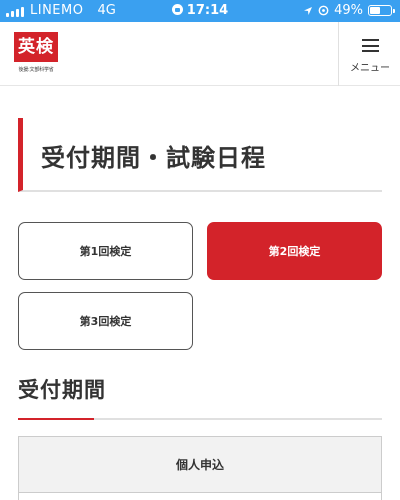 The width and height of the screenshot is (400, 500). I want to click on table-header-cell: 個人申込, so click(200, 465).